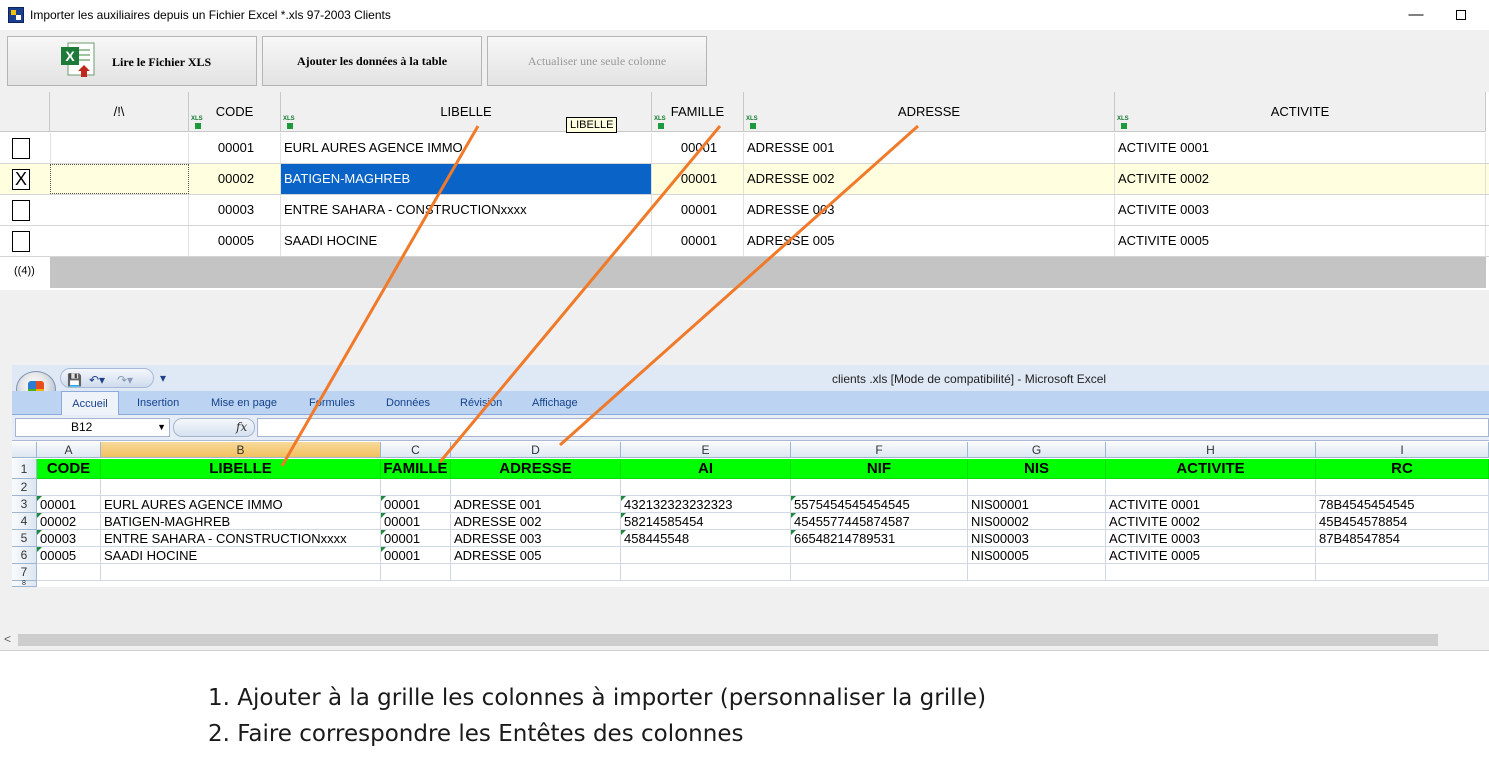 This screenshot has width=1489, height=767. Describe the element at coordinates (416, 469) in the screenshot. I see `excel-cell: FAMILLE` at that location.